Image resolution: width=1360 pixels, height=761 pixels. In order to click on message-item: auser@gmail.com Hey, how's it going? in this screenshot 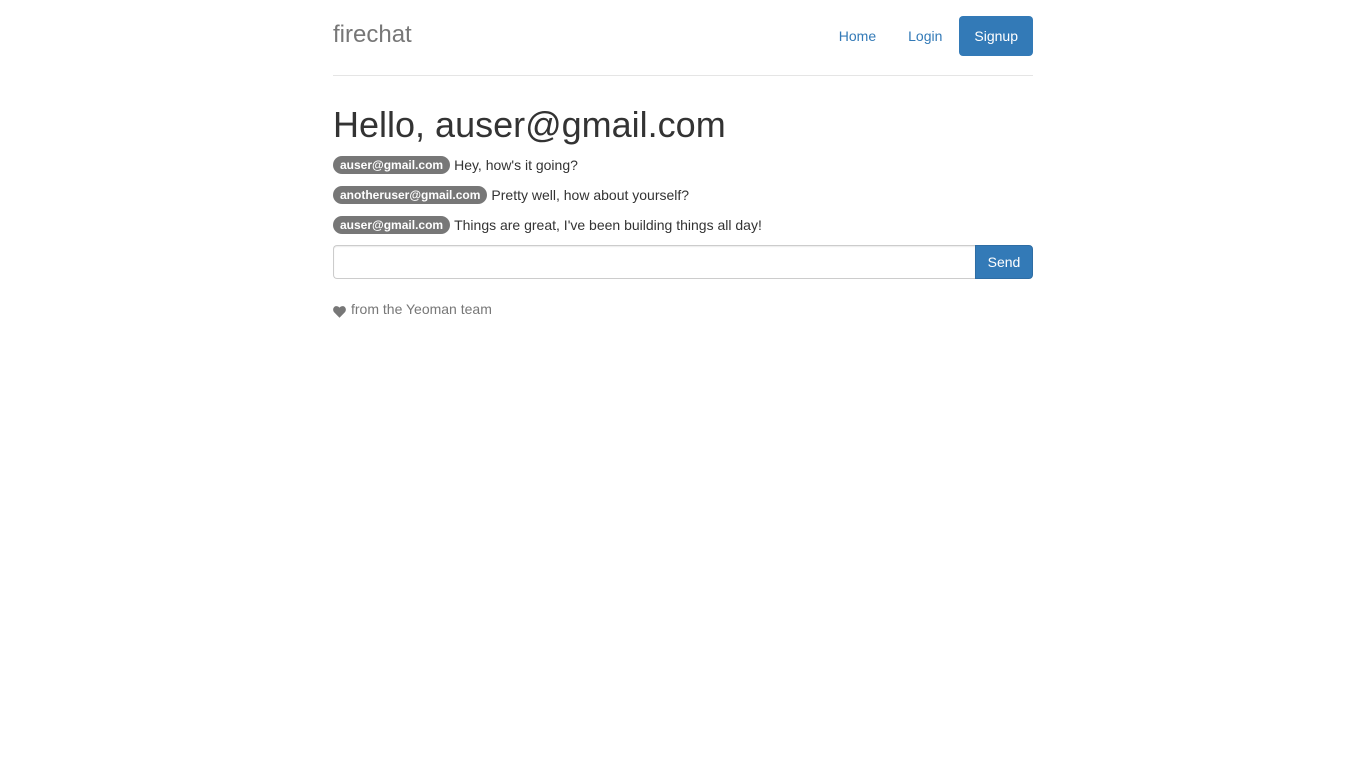, I will do `click(683, 165)`.